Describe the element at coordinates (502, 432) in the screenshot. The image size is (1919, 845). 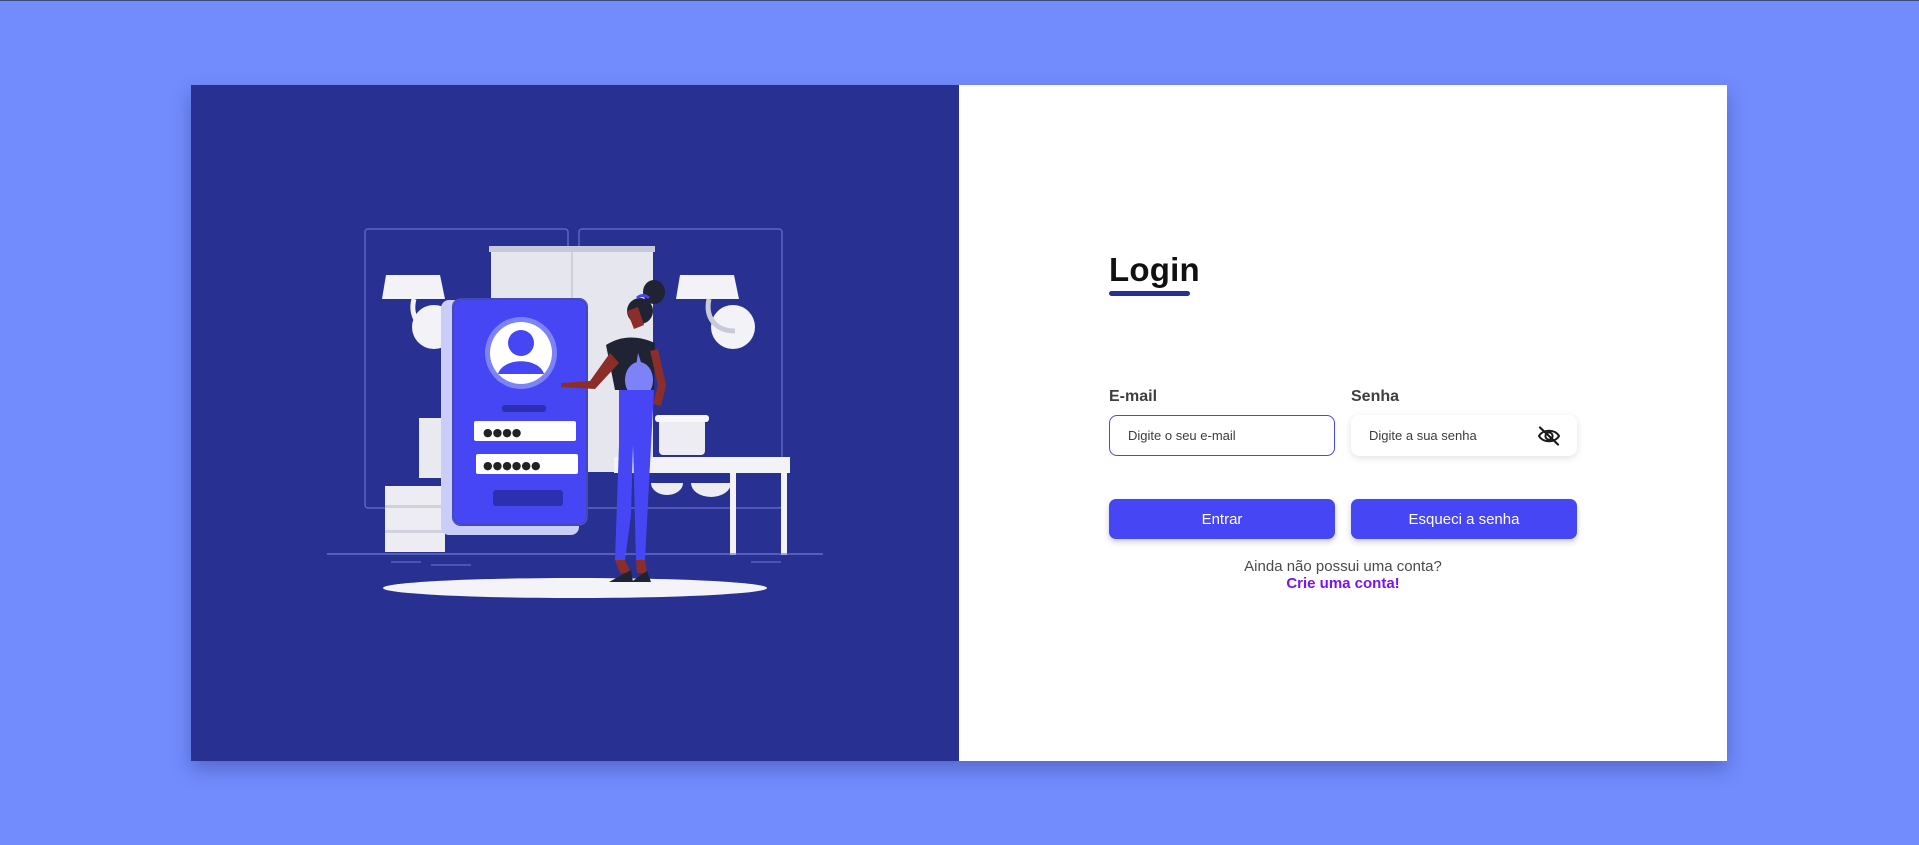
I see `illustration-password-mask-1: ●●●●` at that location.